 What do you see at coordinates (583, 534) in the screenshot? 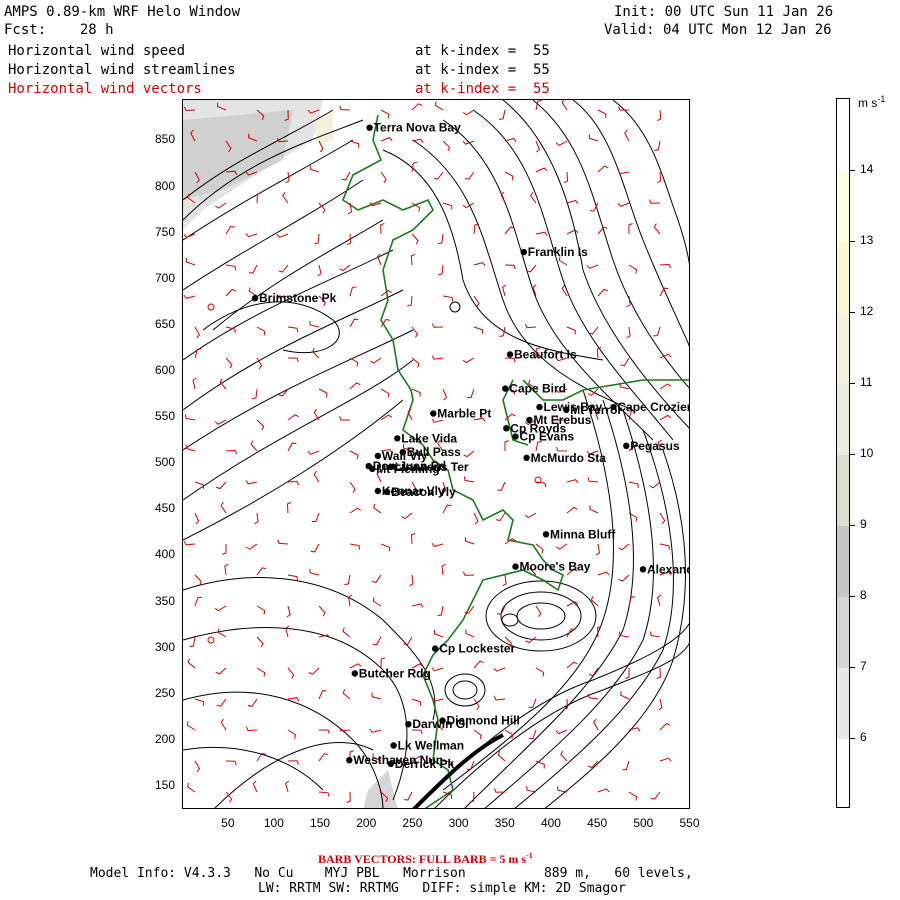
I see `place-label: Minna Bluff` at bounding box center [583, 534].